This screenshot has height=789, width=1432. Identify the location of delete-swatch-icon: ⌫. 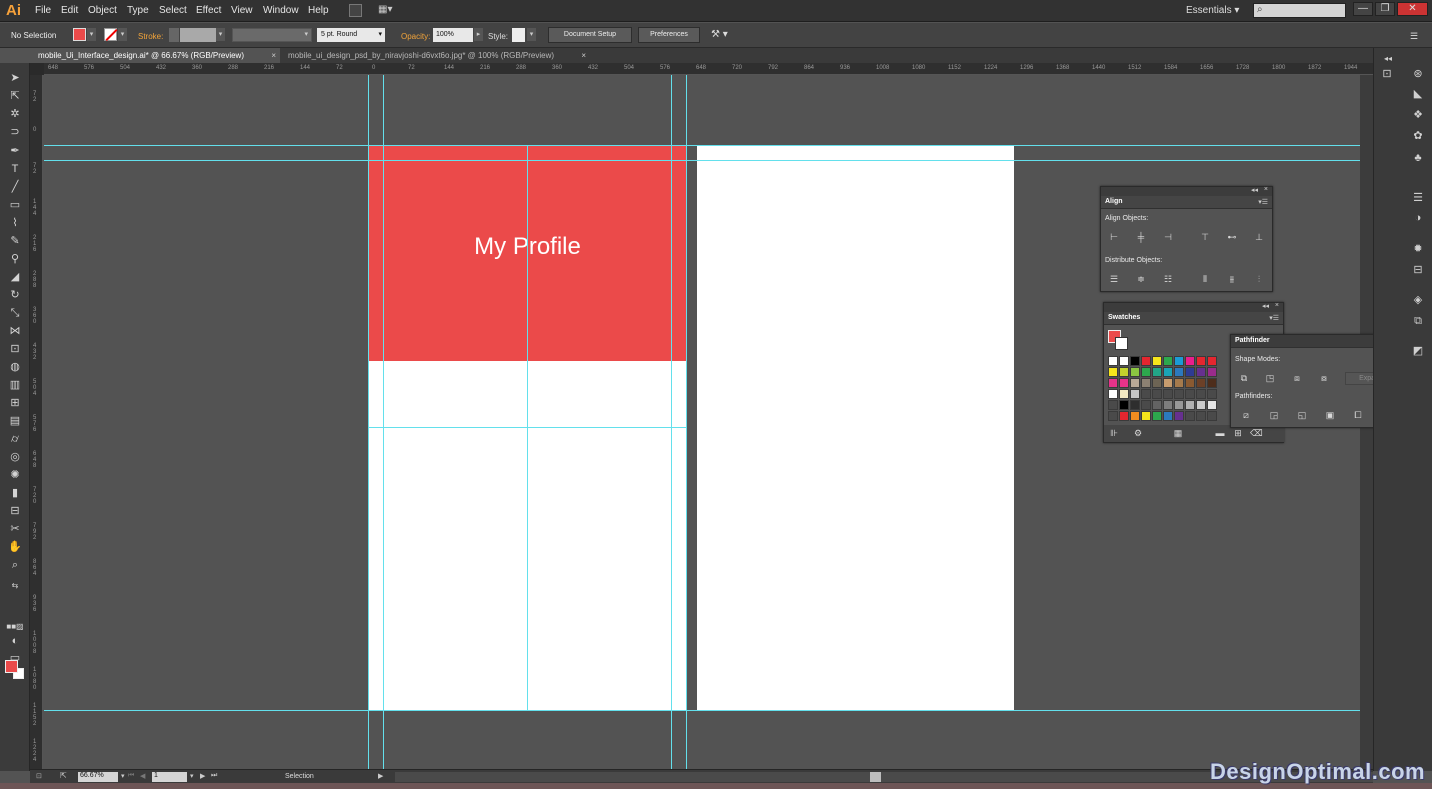
(1256, 433).